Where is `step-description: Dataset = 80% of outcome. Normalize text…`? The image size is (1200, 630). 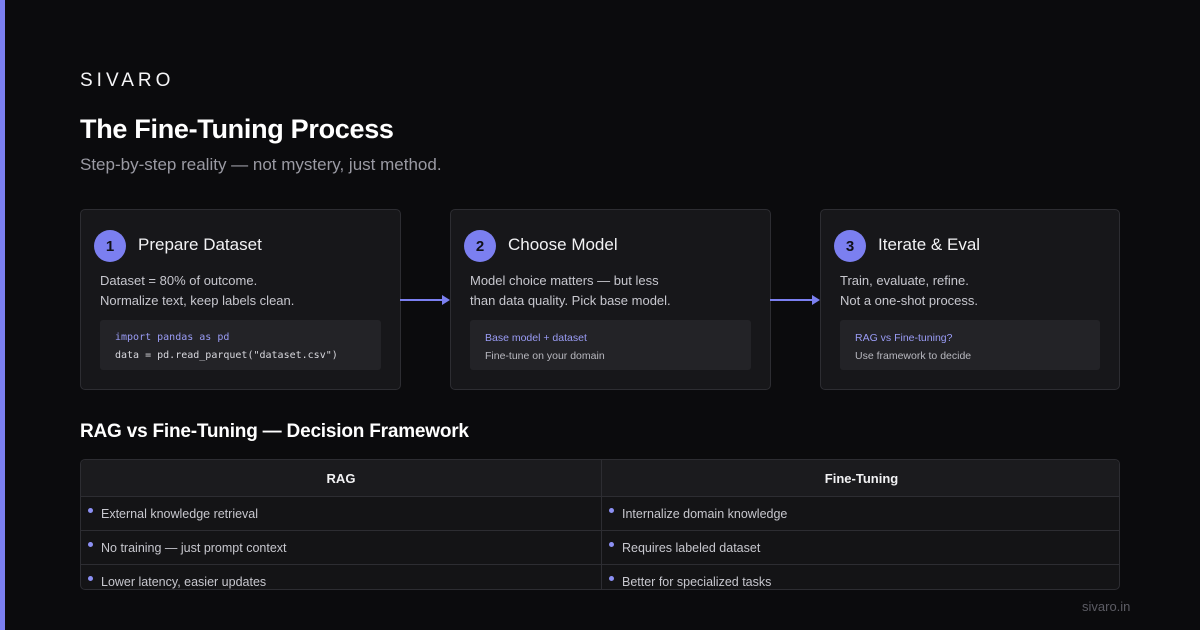 step-description: Dataset = 80% of outcome. Normalize text… is located at coordinates (197, 291).